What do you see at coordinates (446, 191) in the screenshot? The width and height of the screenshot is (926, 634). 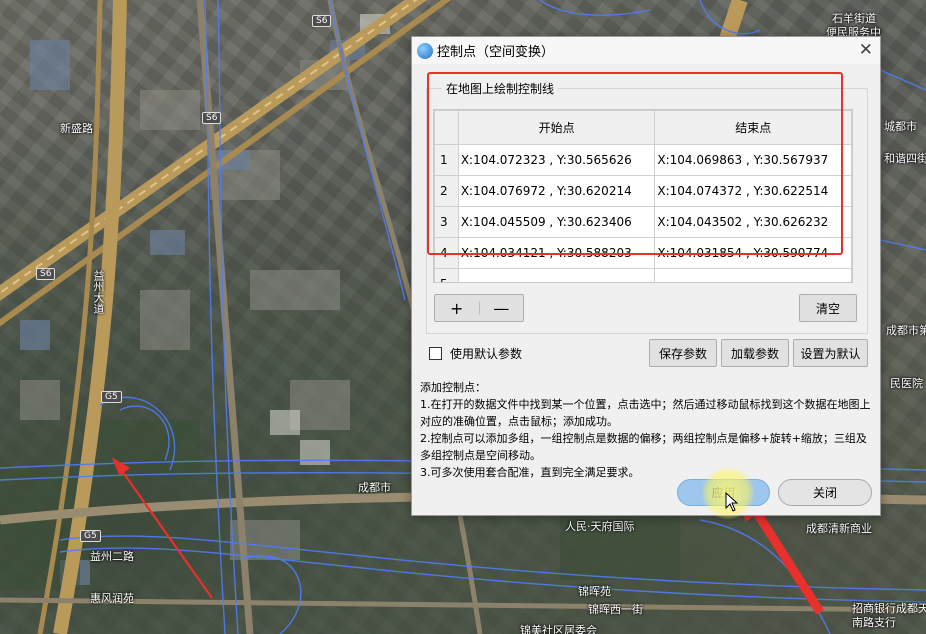 I see `row-index: 2` at bounding box center [446, 191].